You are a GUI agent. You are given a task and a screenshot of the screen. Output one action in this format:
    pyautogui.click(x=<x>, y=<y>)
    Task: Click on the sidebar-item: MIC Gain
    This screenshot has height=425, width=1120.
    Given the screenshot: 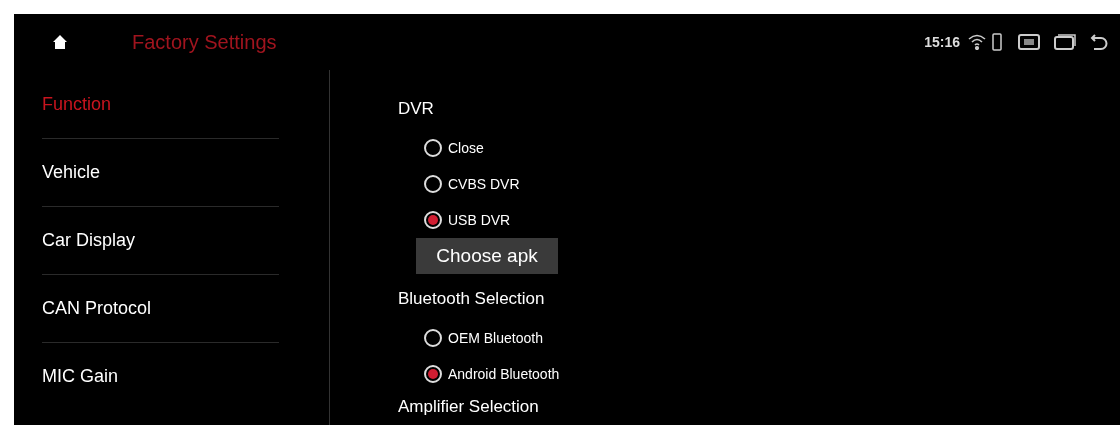 What is the action you would take?
    pyautogui.click(x=160, y=376)
    